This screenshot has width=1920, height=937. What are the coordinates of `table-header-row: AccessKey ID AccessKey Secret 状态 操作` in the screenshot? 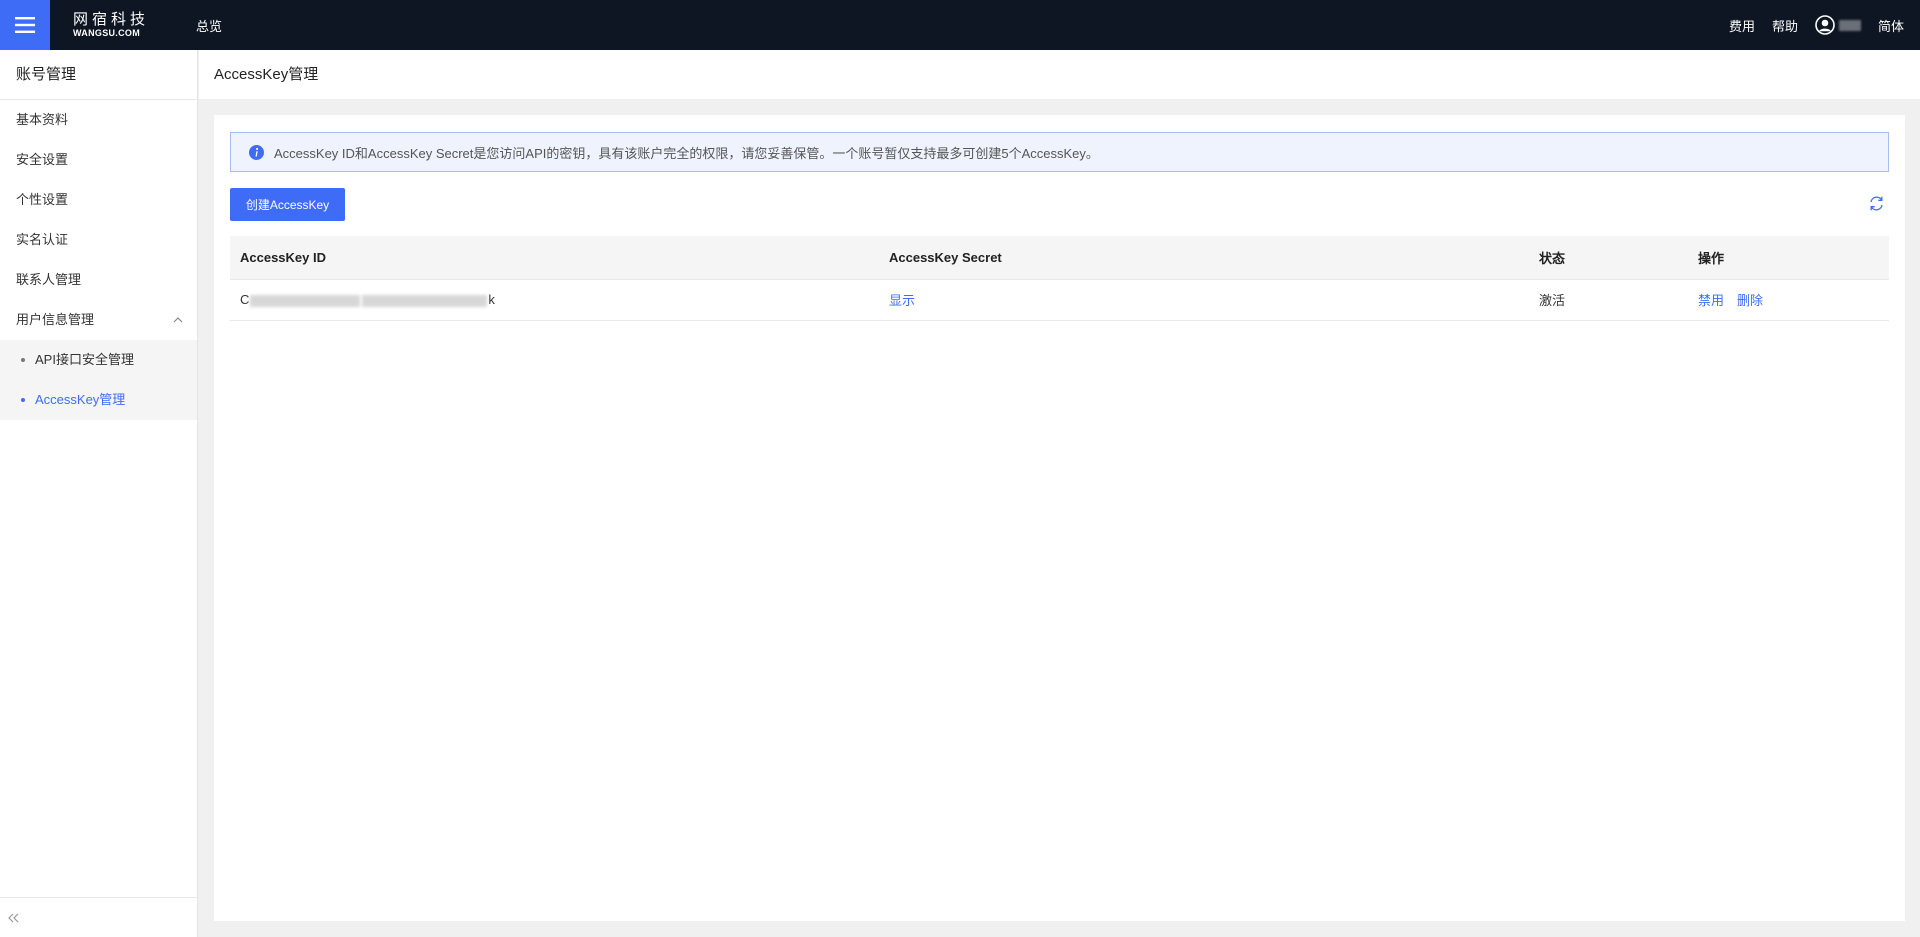 It's located at (1059, 258).